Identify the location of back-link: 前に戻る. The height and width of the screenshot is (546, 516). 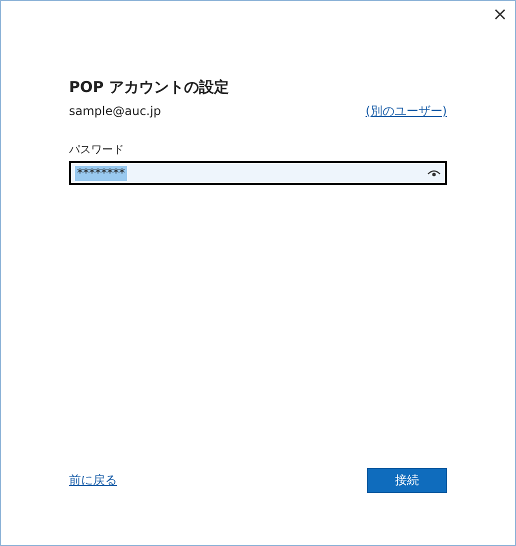
(93, 480).